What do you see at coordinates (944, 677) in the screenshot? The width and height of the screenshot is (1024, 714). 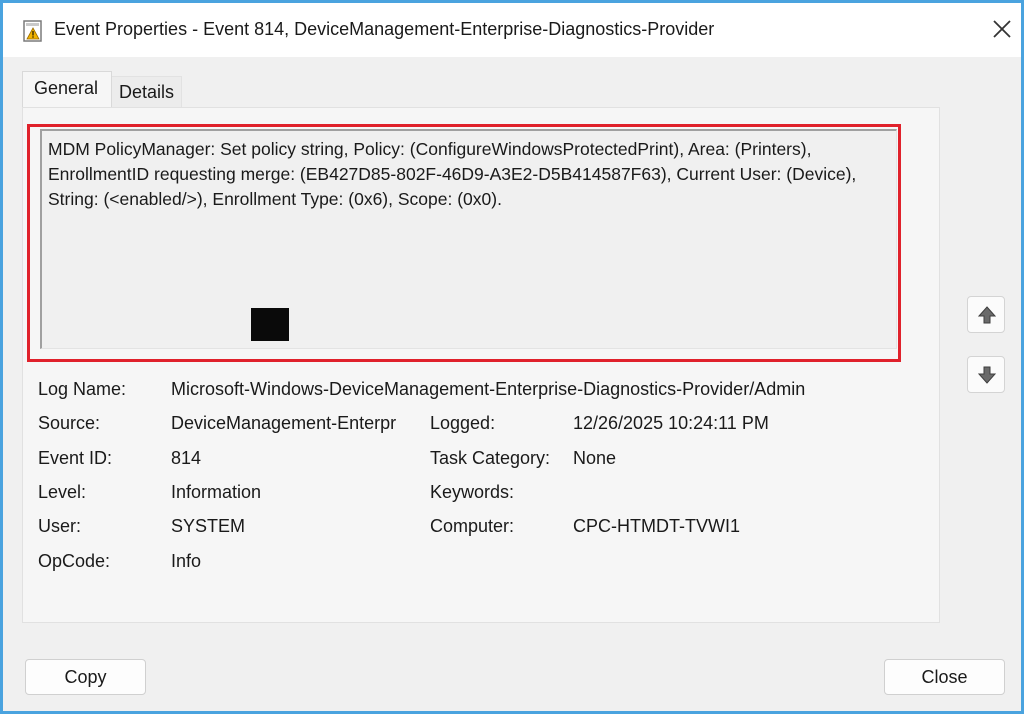 I see `close-button: Close` at bounding box center [944, 677].